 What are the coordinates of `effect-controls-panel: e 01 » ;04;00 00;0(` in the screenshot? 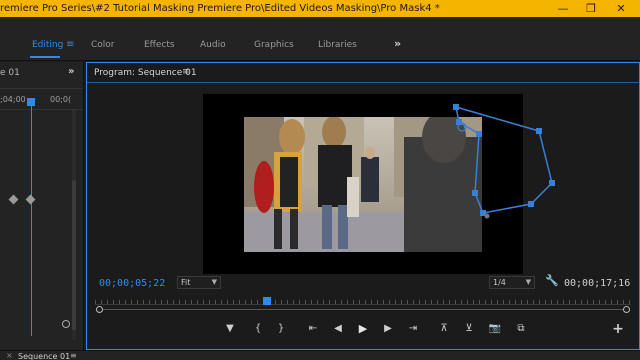 It's located at (42, 207).